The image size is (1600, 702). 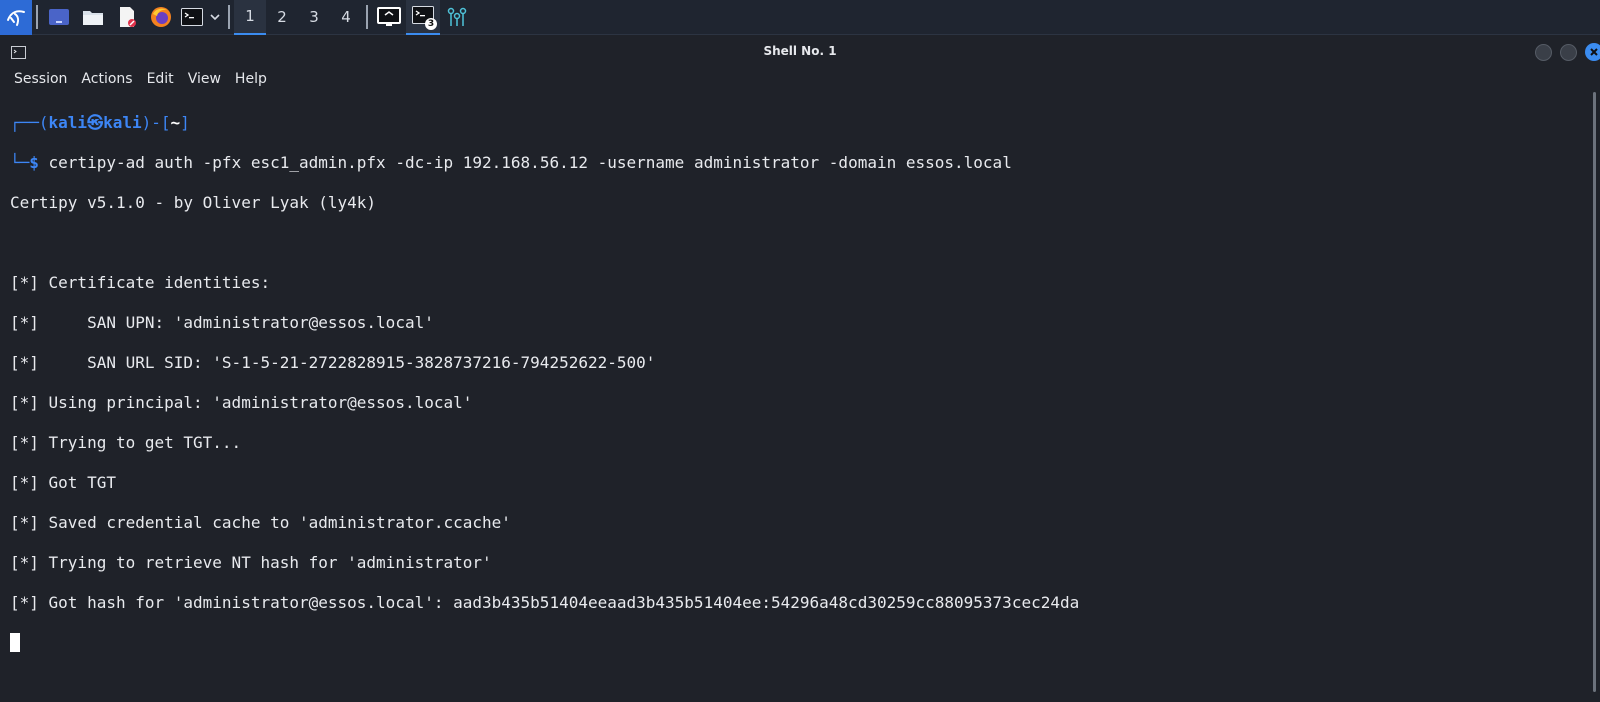 I want to click on output-line: [*] SAN UPN: 'administrator@essos.local', so click(x=222, y=322).